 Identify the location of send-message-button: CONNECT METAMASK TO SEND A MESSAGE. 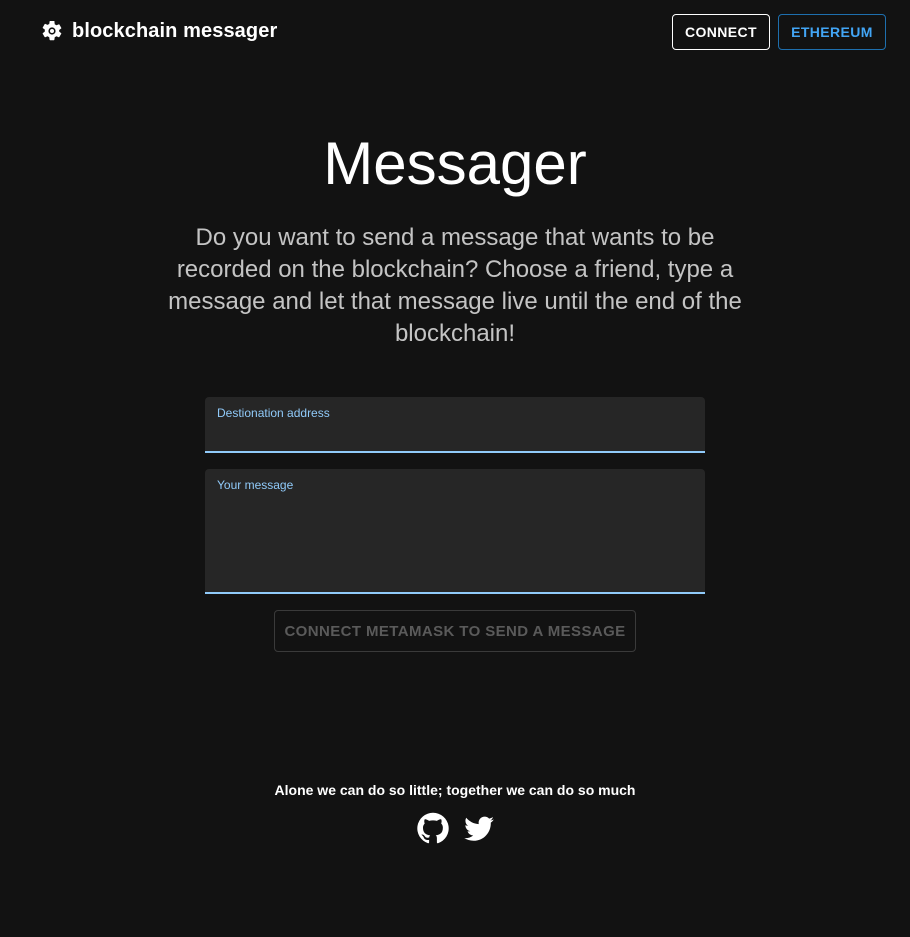
(455, 631).